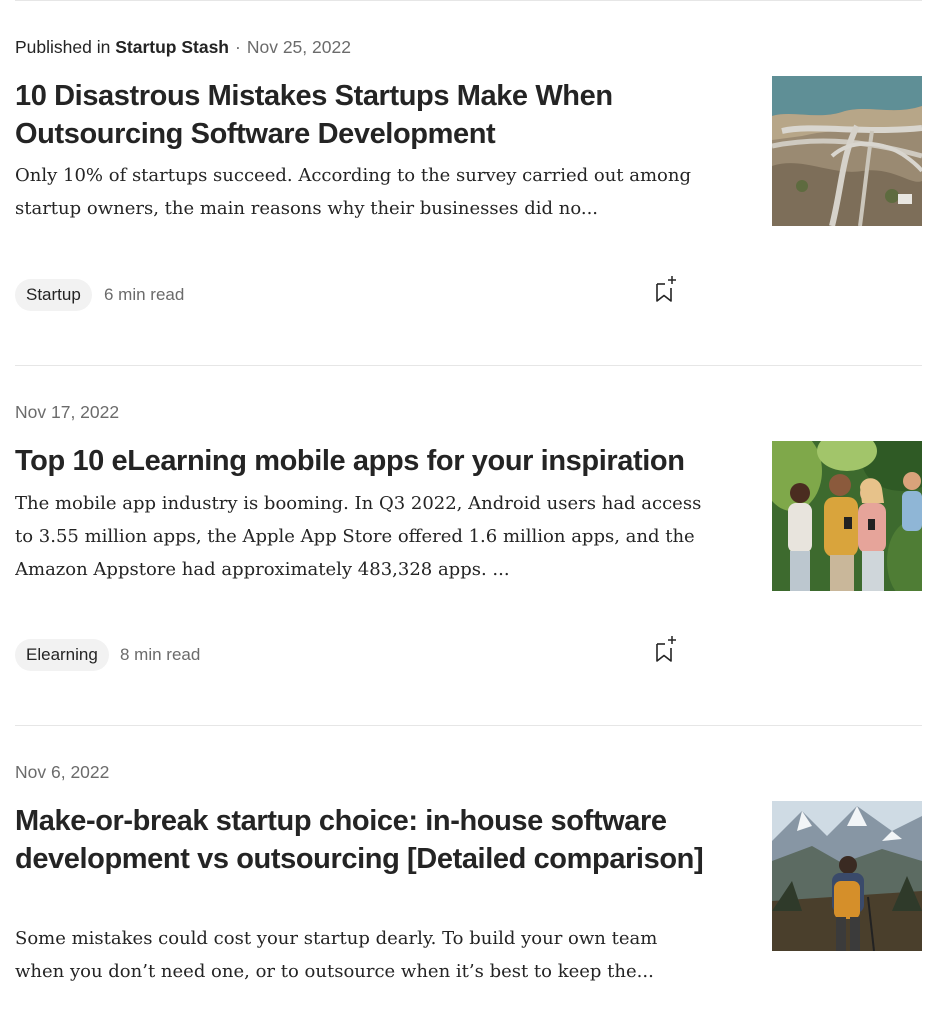 The image size is (942, 1024). I want to click on tag-startup: Startup, so click(53, 295).